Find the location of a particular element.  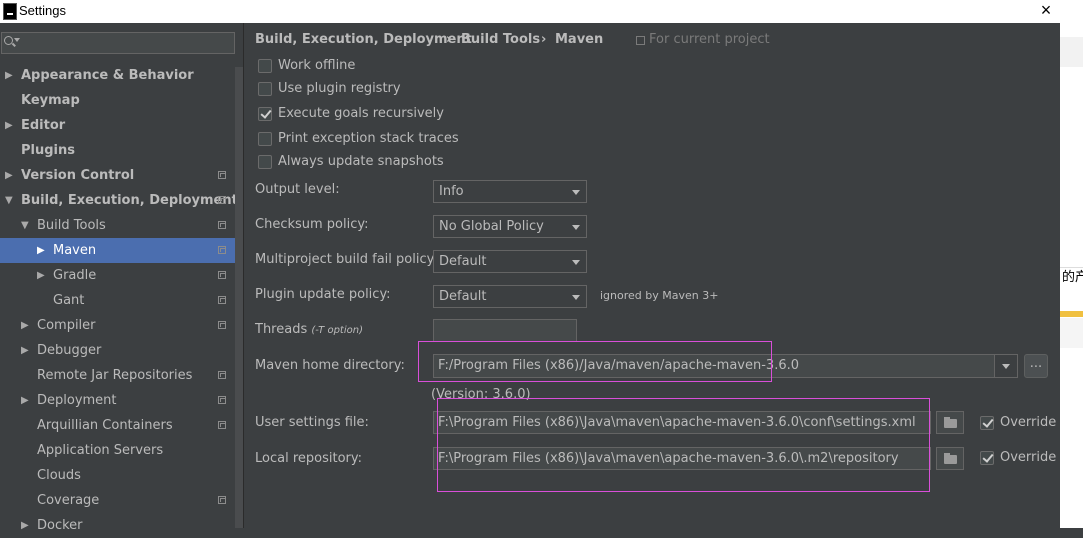

sidebar-item-label: Keymap is located at coordinates (50, 100).